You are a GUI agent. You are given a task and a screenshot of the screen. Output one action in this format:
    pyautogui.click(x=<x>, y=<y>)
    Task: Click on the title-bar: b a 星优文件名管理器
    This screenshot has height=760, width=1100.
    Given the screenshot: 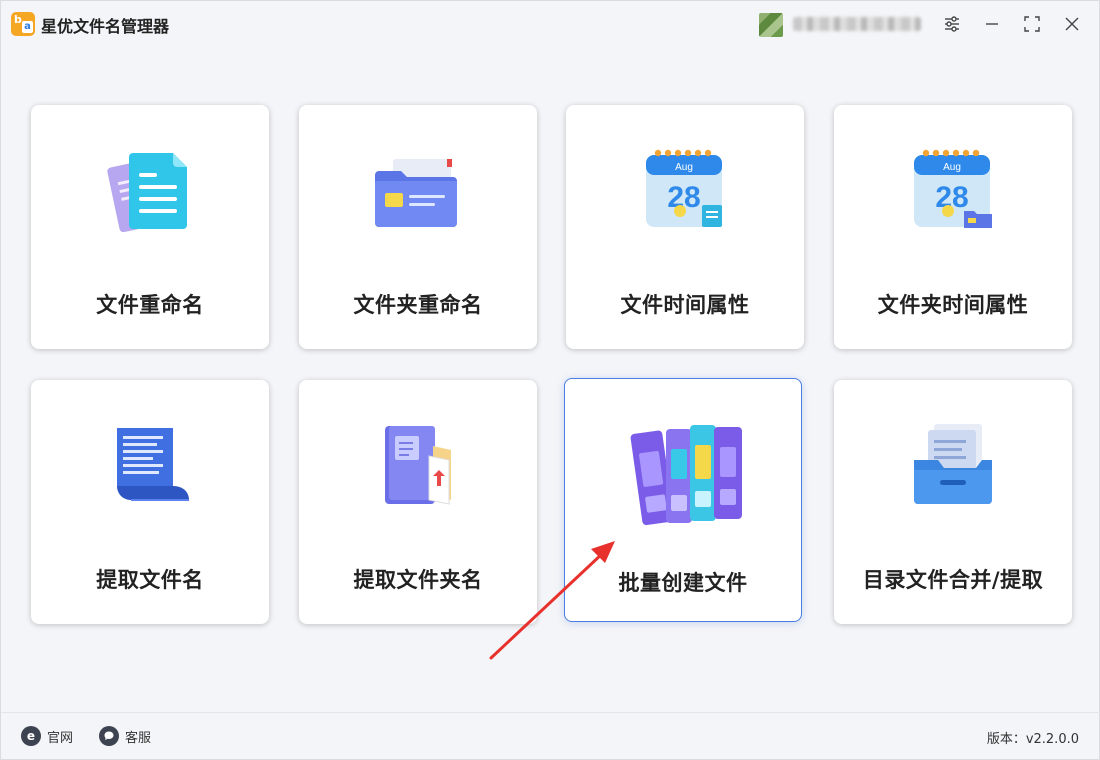 What is the action you would take?
    pyautogui.click(x=550, y=25)
    